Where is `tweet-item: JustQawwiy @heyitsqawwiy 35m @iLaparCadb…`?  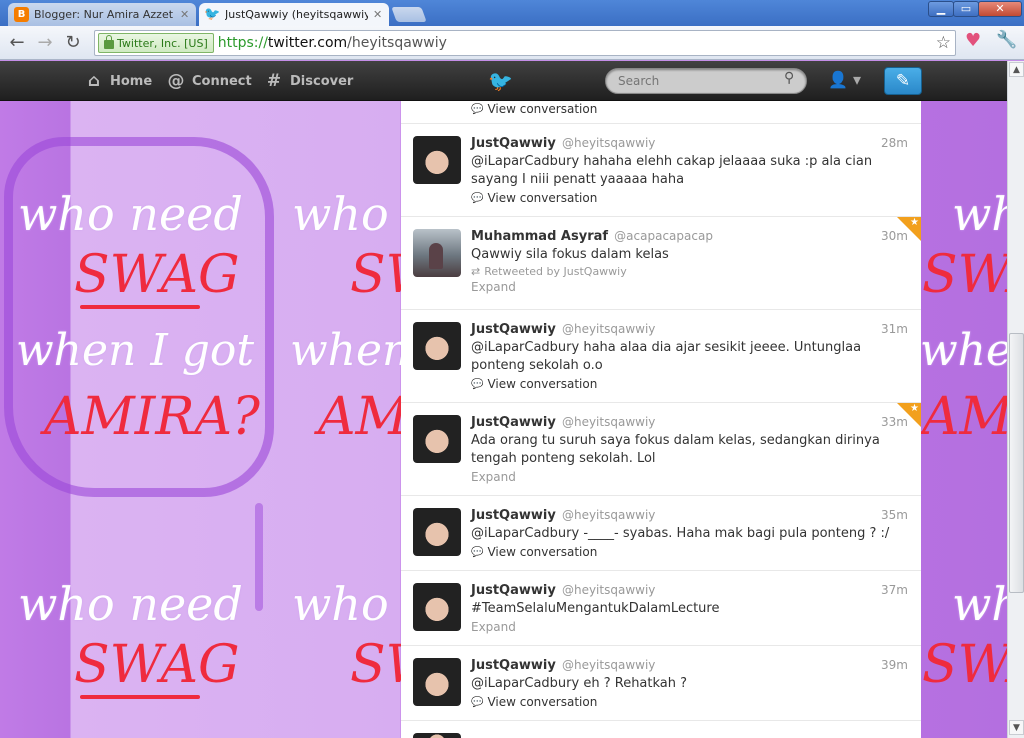 tweet-item: JustQawwiy @heyitsqawwiy 35m @iLaparCadb… is located at coordinates (661, 533).